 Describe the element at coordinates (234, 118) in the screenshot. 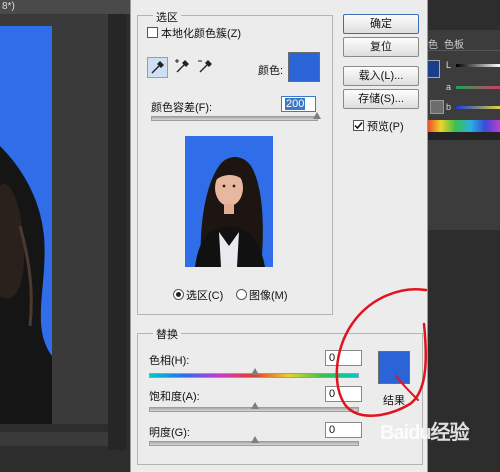

I see `fuzziness-slider` at that location.